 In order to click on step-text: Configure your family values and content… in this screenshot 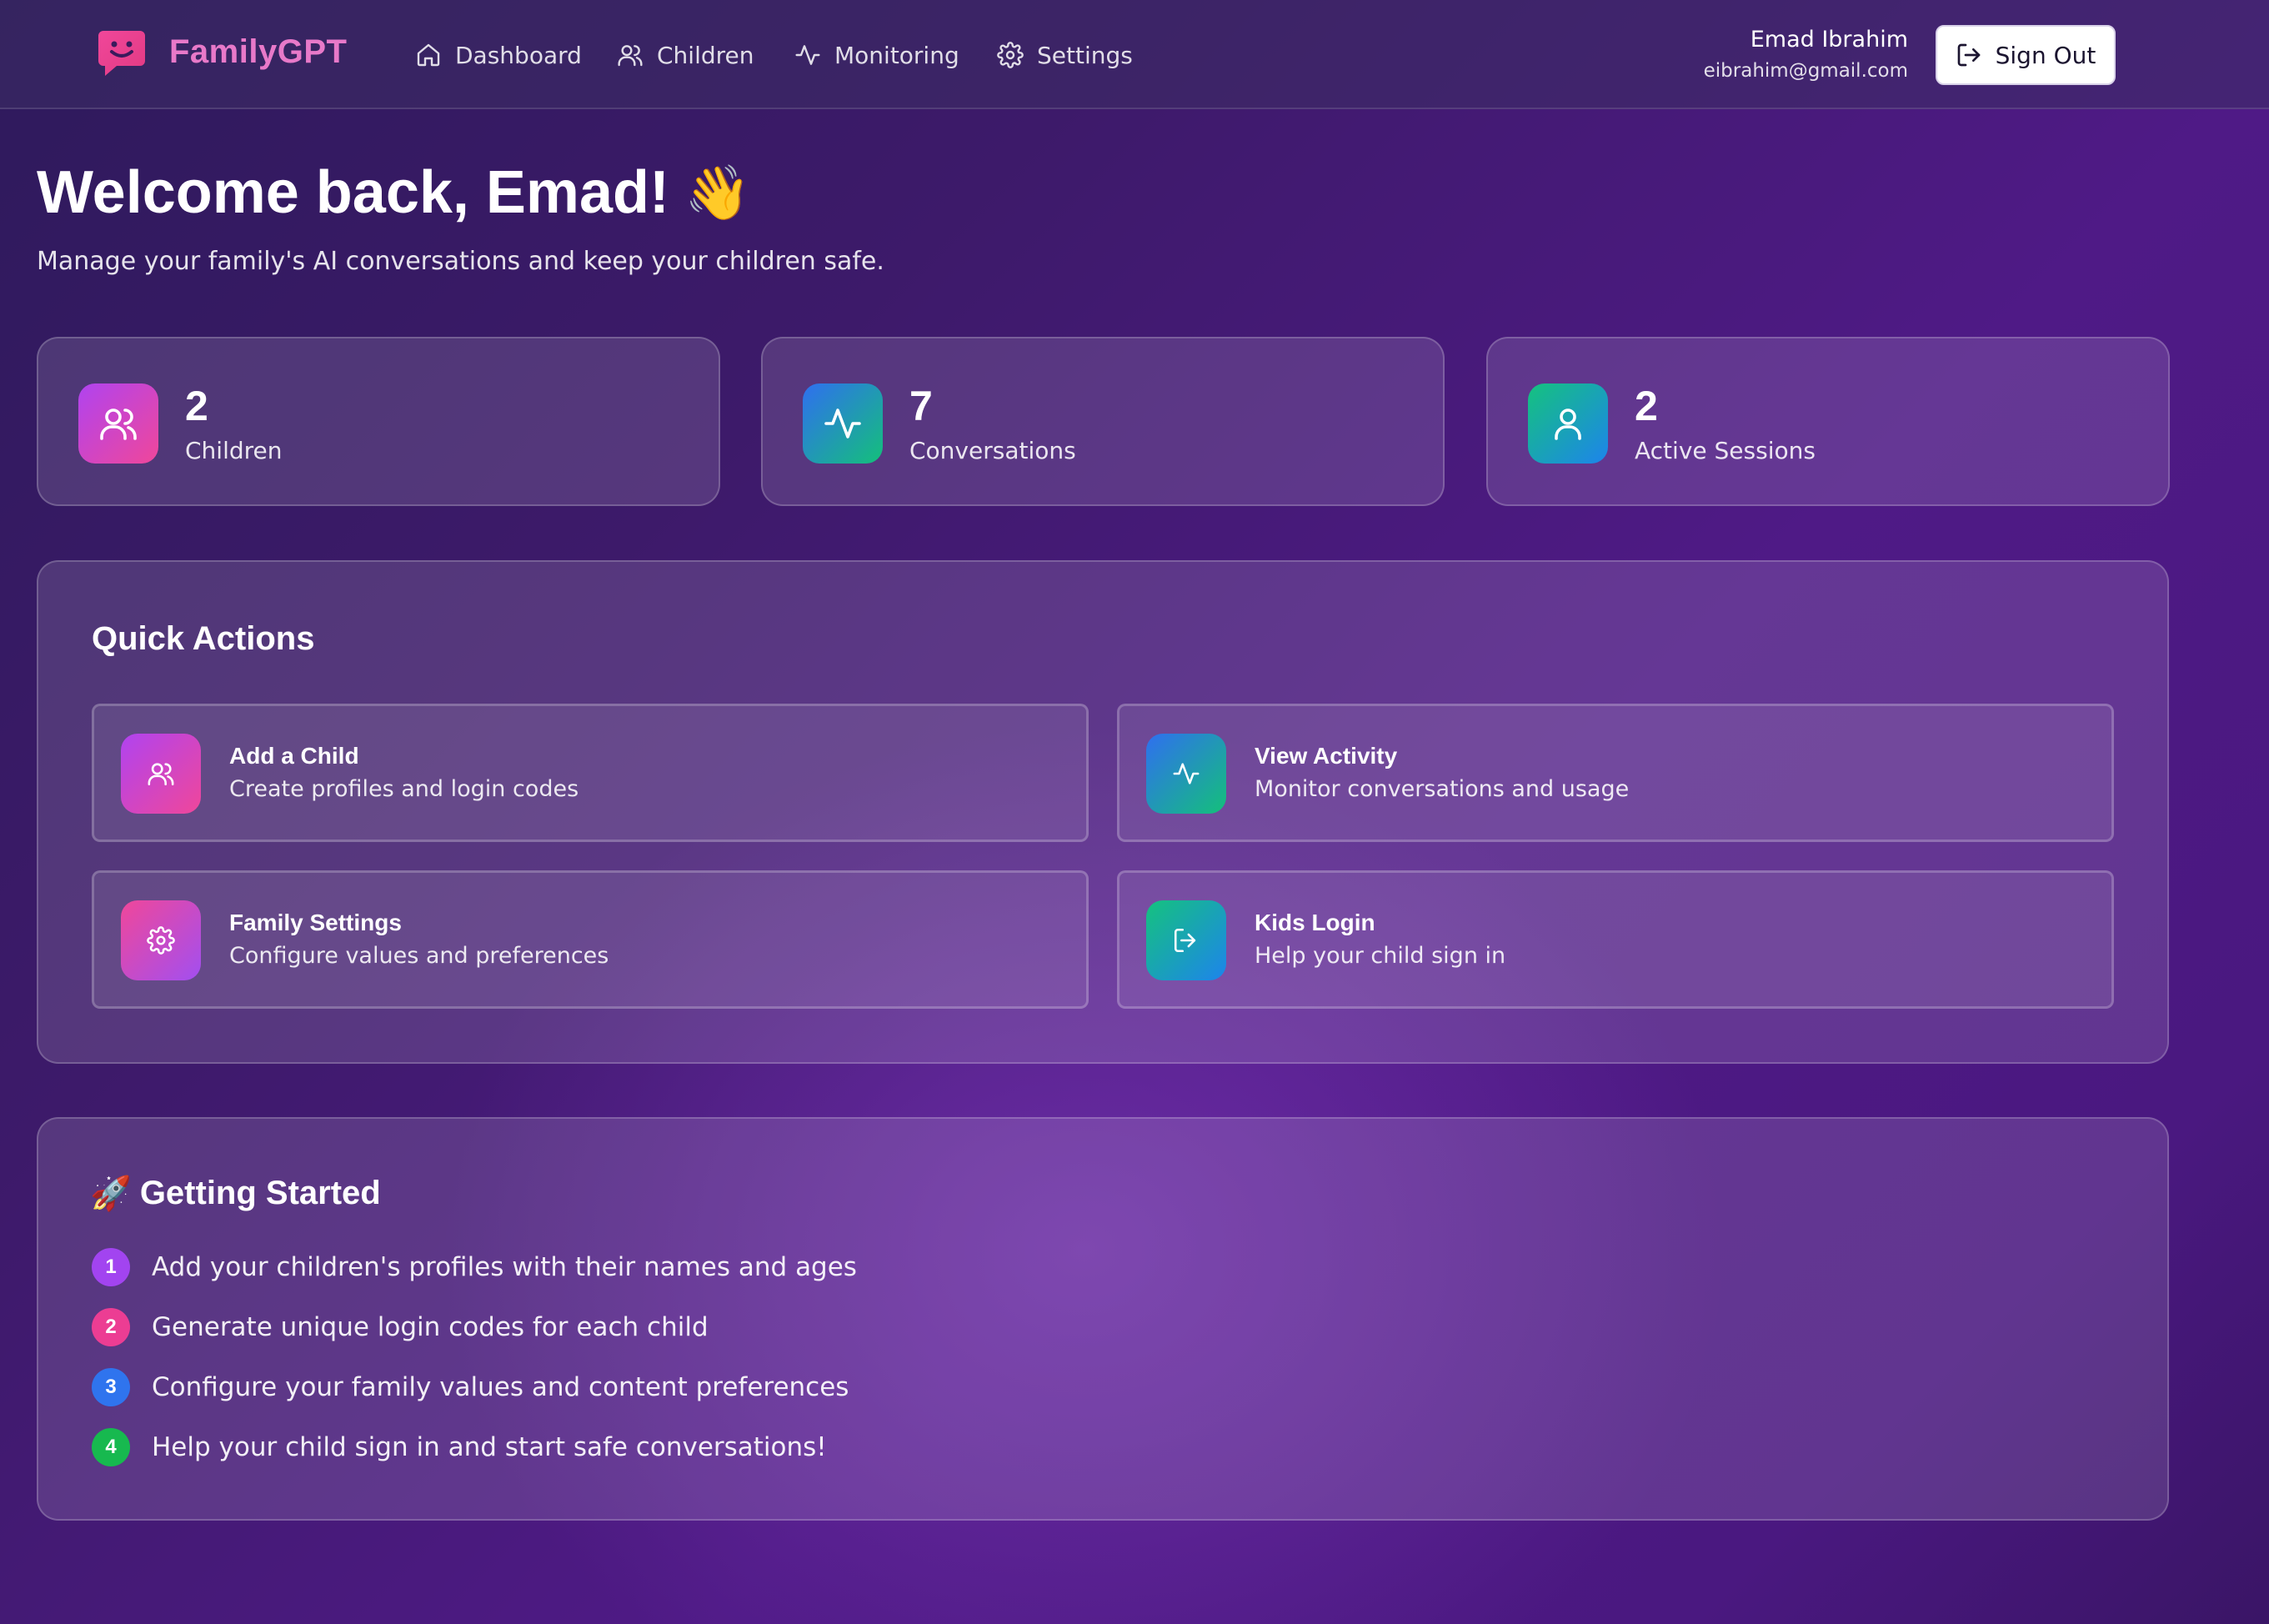, I will do `click(501, 1387)`.